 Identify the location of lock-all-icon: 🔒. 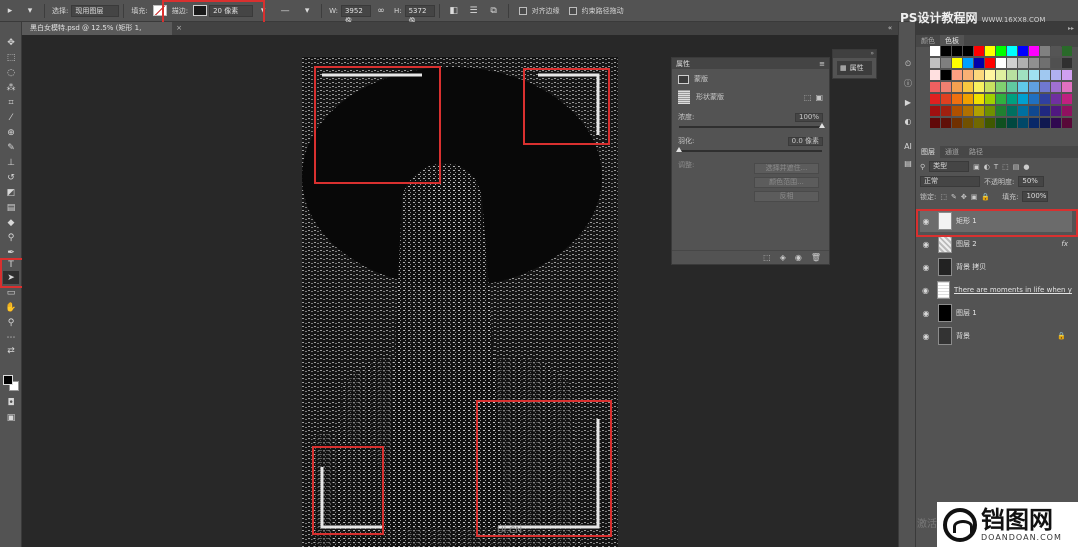
(985, 197).